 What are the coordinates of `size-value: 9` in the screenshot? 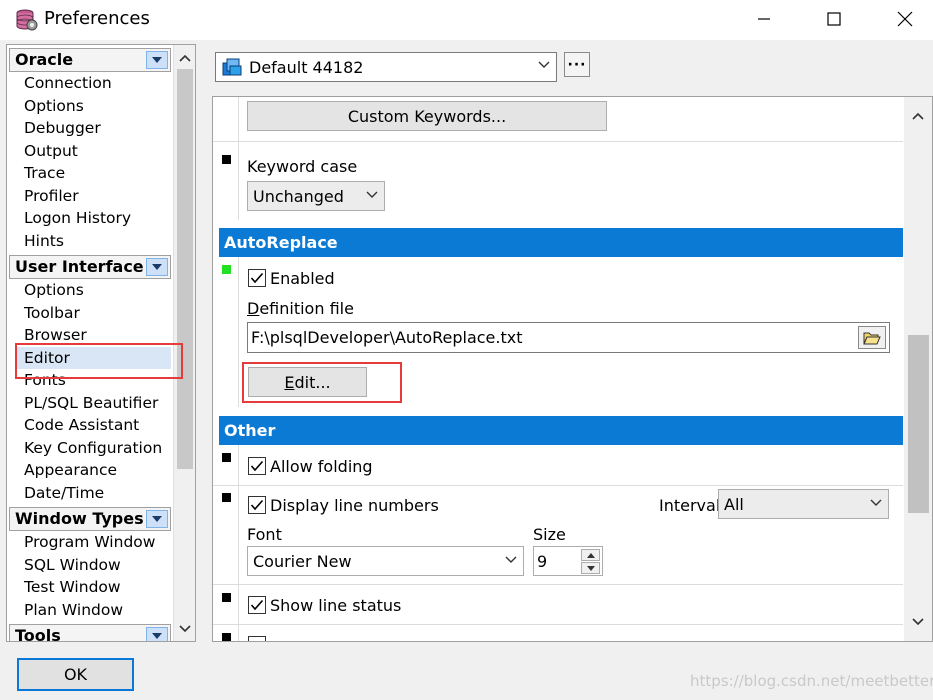 It's located at (542, 561).